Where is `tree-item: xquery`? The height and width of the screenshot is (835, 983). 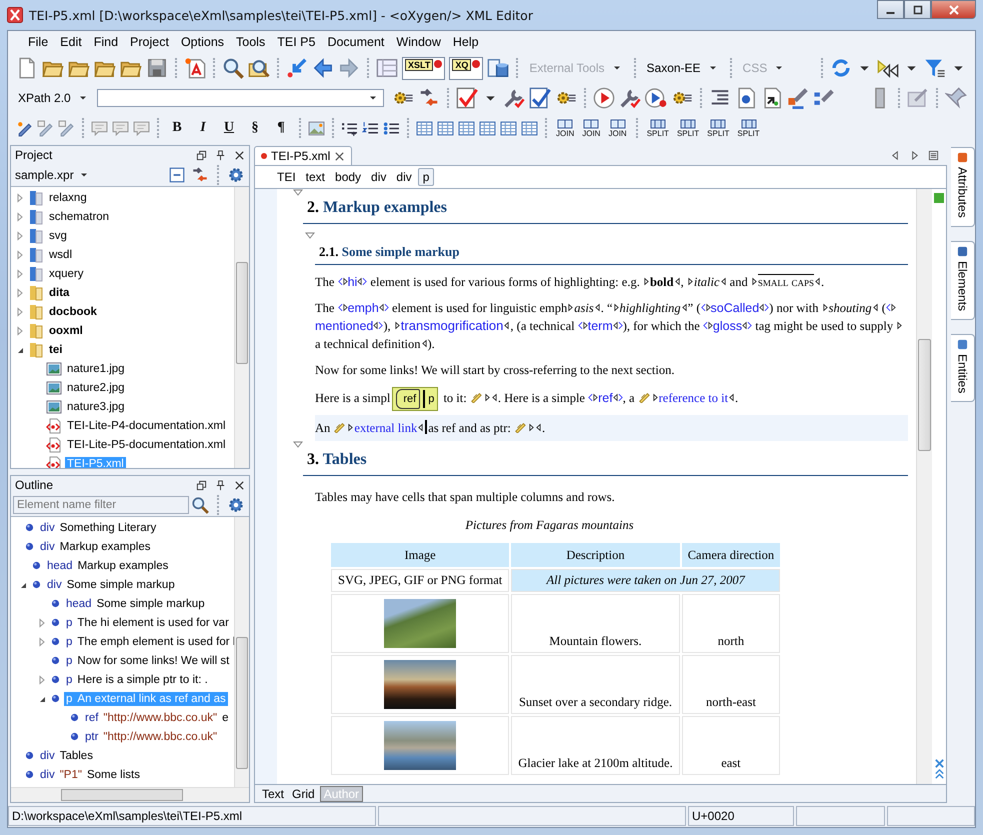
tree-item: xquery is located at coordinates (66, 273).